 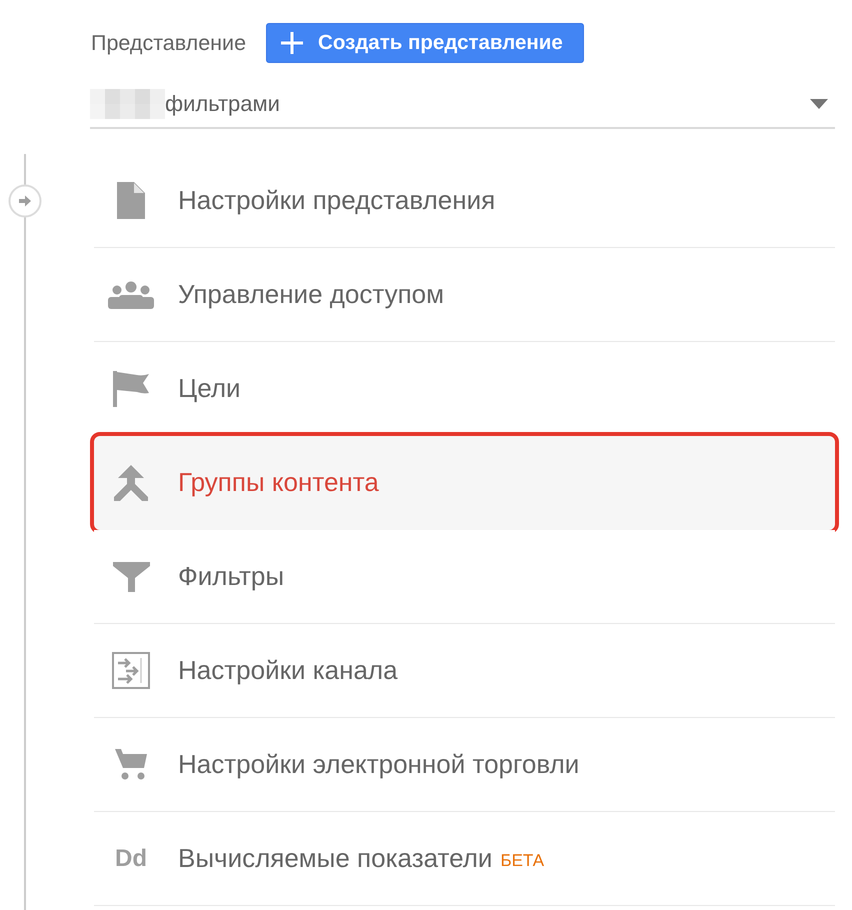 I want to click on arrow-circle-icon, so click(x=25, y=201).